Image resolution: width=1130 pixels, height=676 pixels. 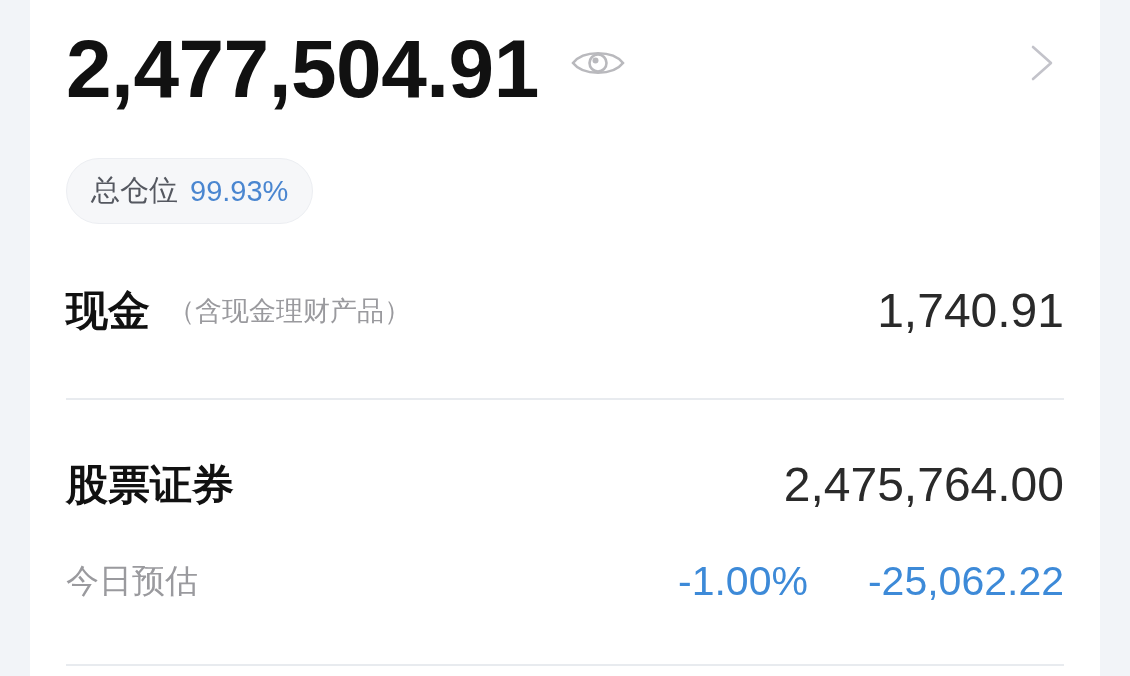 What do you see at coordinates (150, 485) in the screenshot?
I see `stocks-title: 股票证券` at bounding box center [150, 485].